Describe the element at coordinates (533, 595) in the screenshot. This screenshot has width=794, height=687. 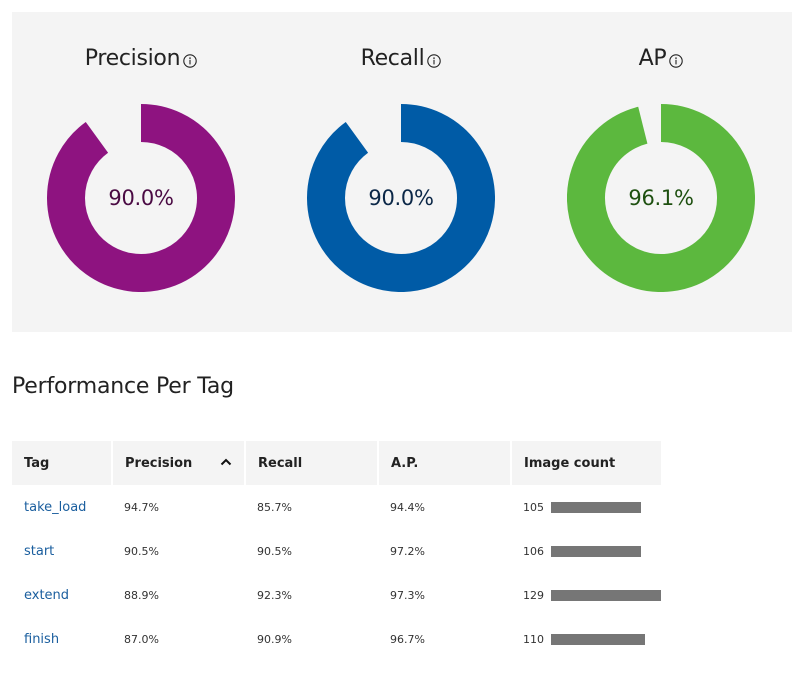
I see `image-count-value: 129` at that location.